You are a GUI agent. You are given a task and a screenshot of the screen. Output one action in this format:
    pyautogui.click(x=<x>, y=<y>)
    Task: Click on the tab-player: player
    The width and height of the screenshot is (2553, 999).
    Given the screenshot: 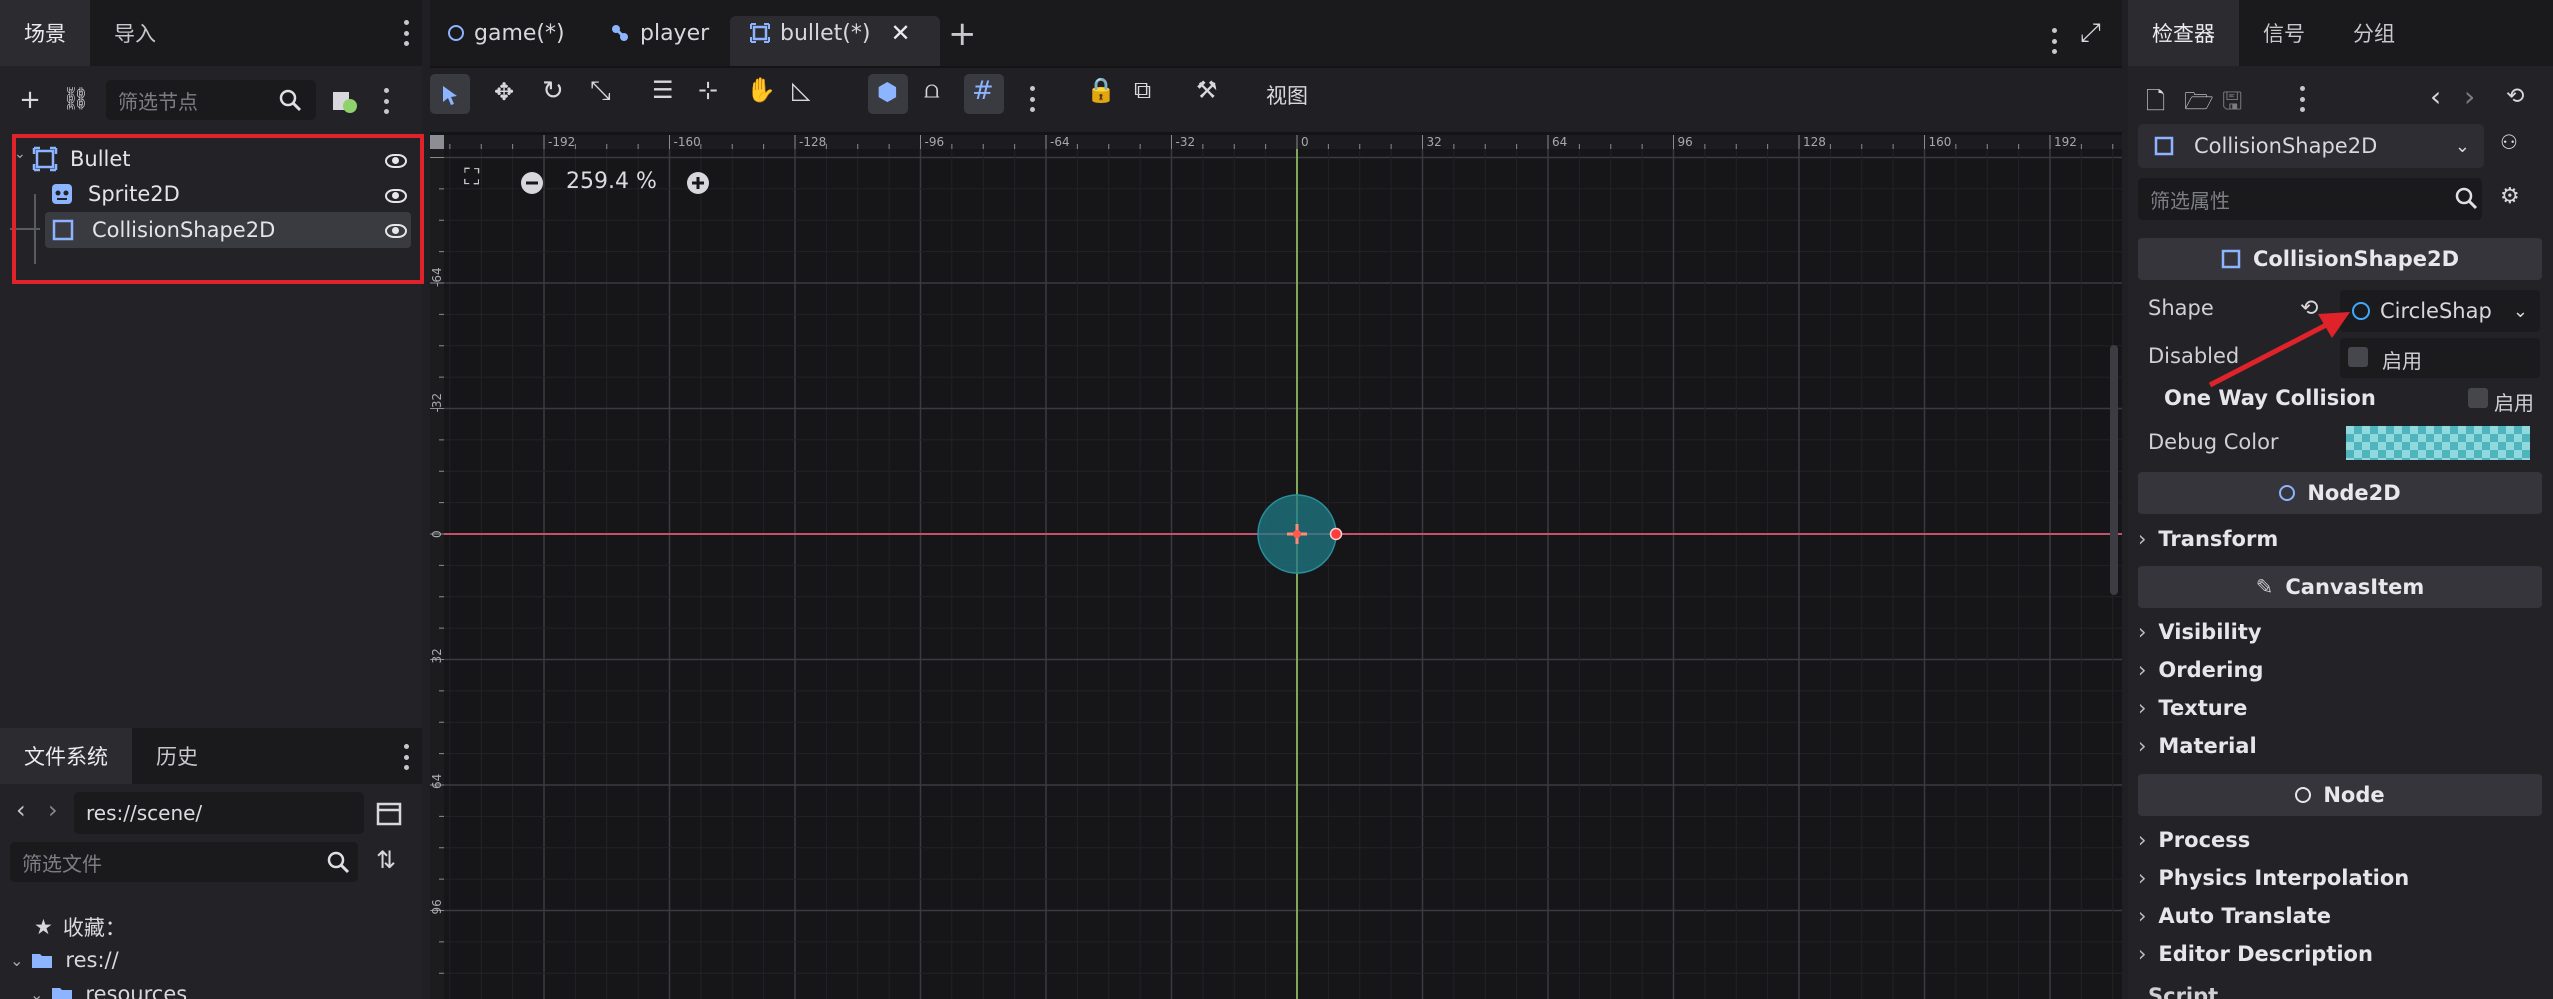 What is the action you would take?
    pyautogui.click(x=659, y=33)
    